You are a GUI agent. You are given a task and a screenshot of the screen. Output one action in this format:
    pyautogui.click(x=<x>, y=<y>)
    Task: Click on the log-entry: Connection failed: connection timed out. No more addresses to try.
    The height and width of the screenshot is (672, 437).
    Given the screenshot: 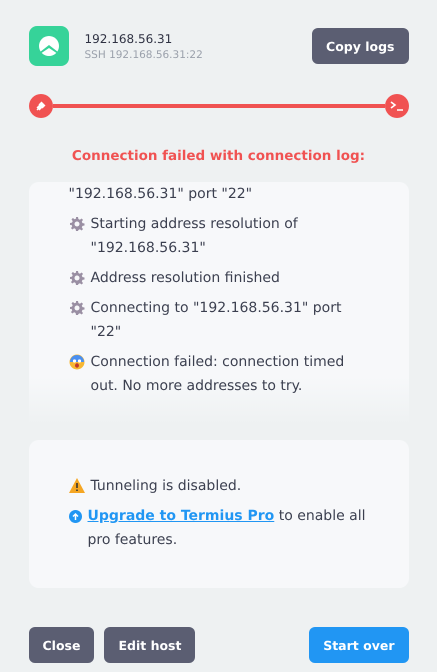 What is the action you would take?
    pyautogui.click(x=218, y=374)
    